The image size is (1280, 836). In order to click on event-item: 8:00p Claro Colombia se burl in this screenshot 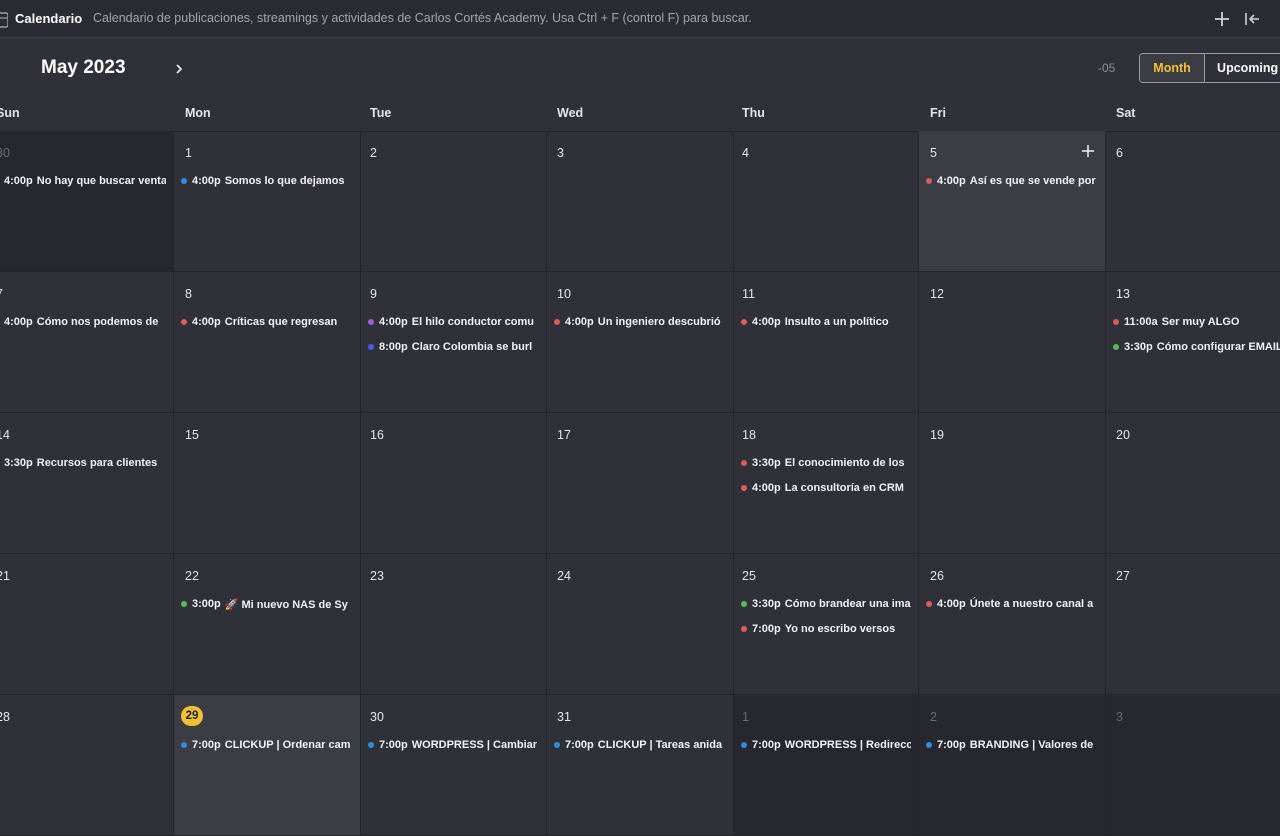, I will do `click(453, 347)`.